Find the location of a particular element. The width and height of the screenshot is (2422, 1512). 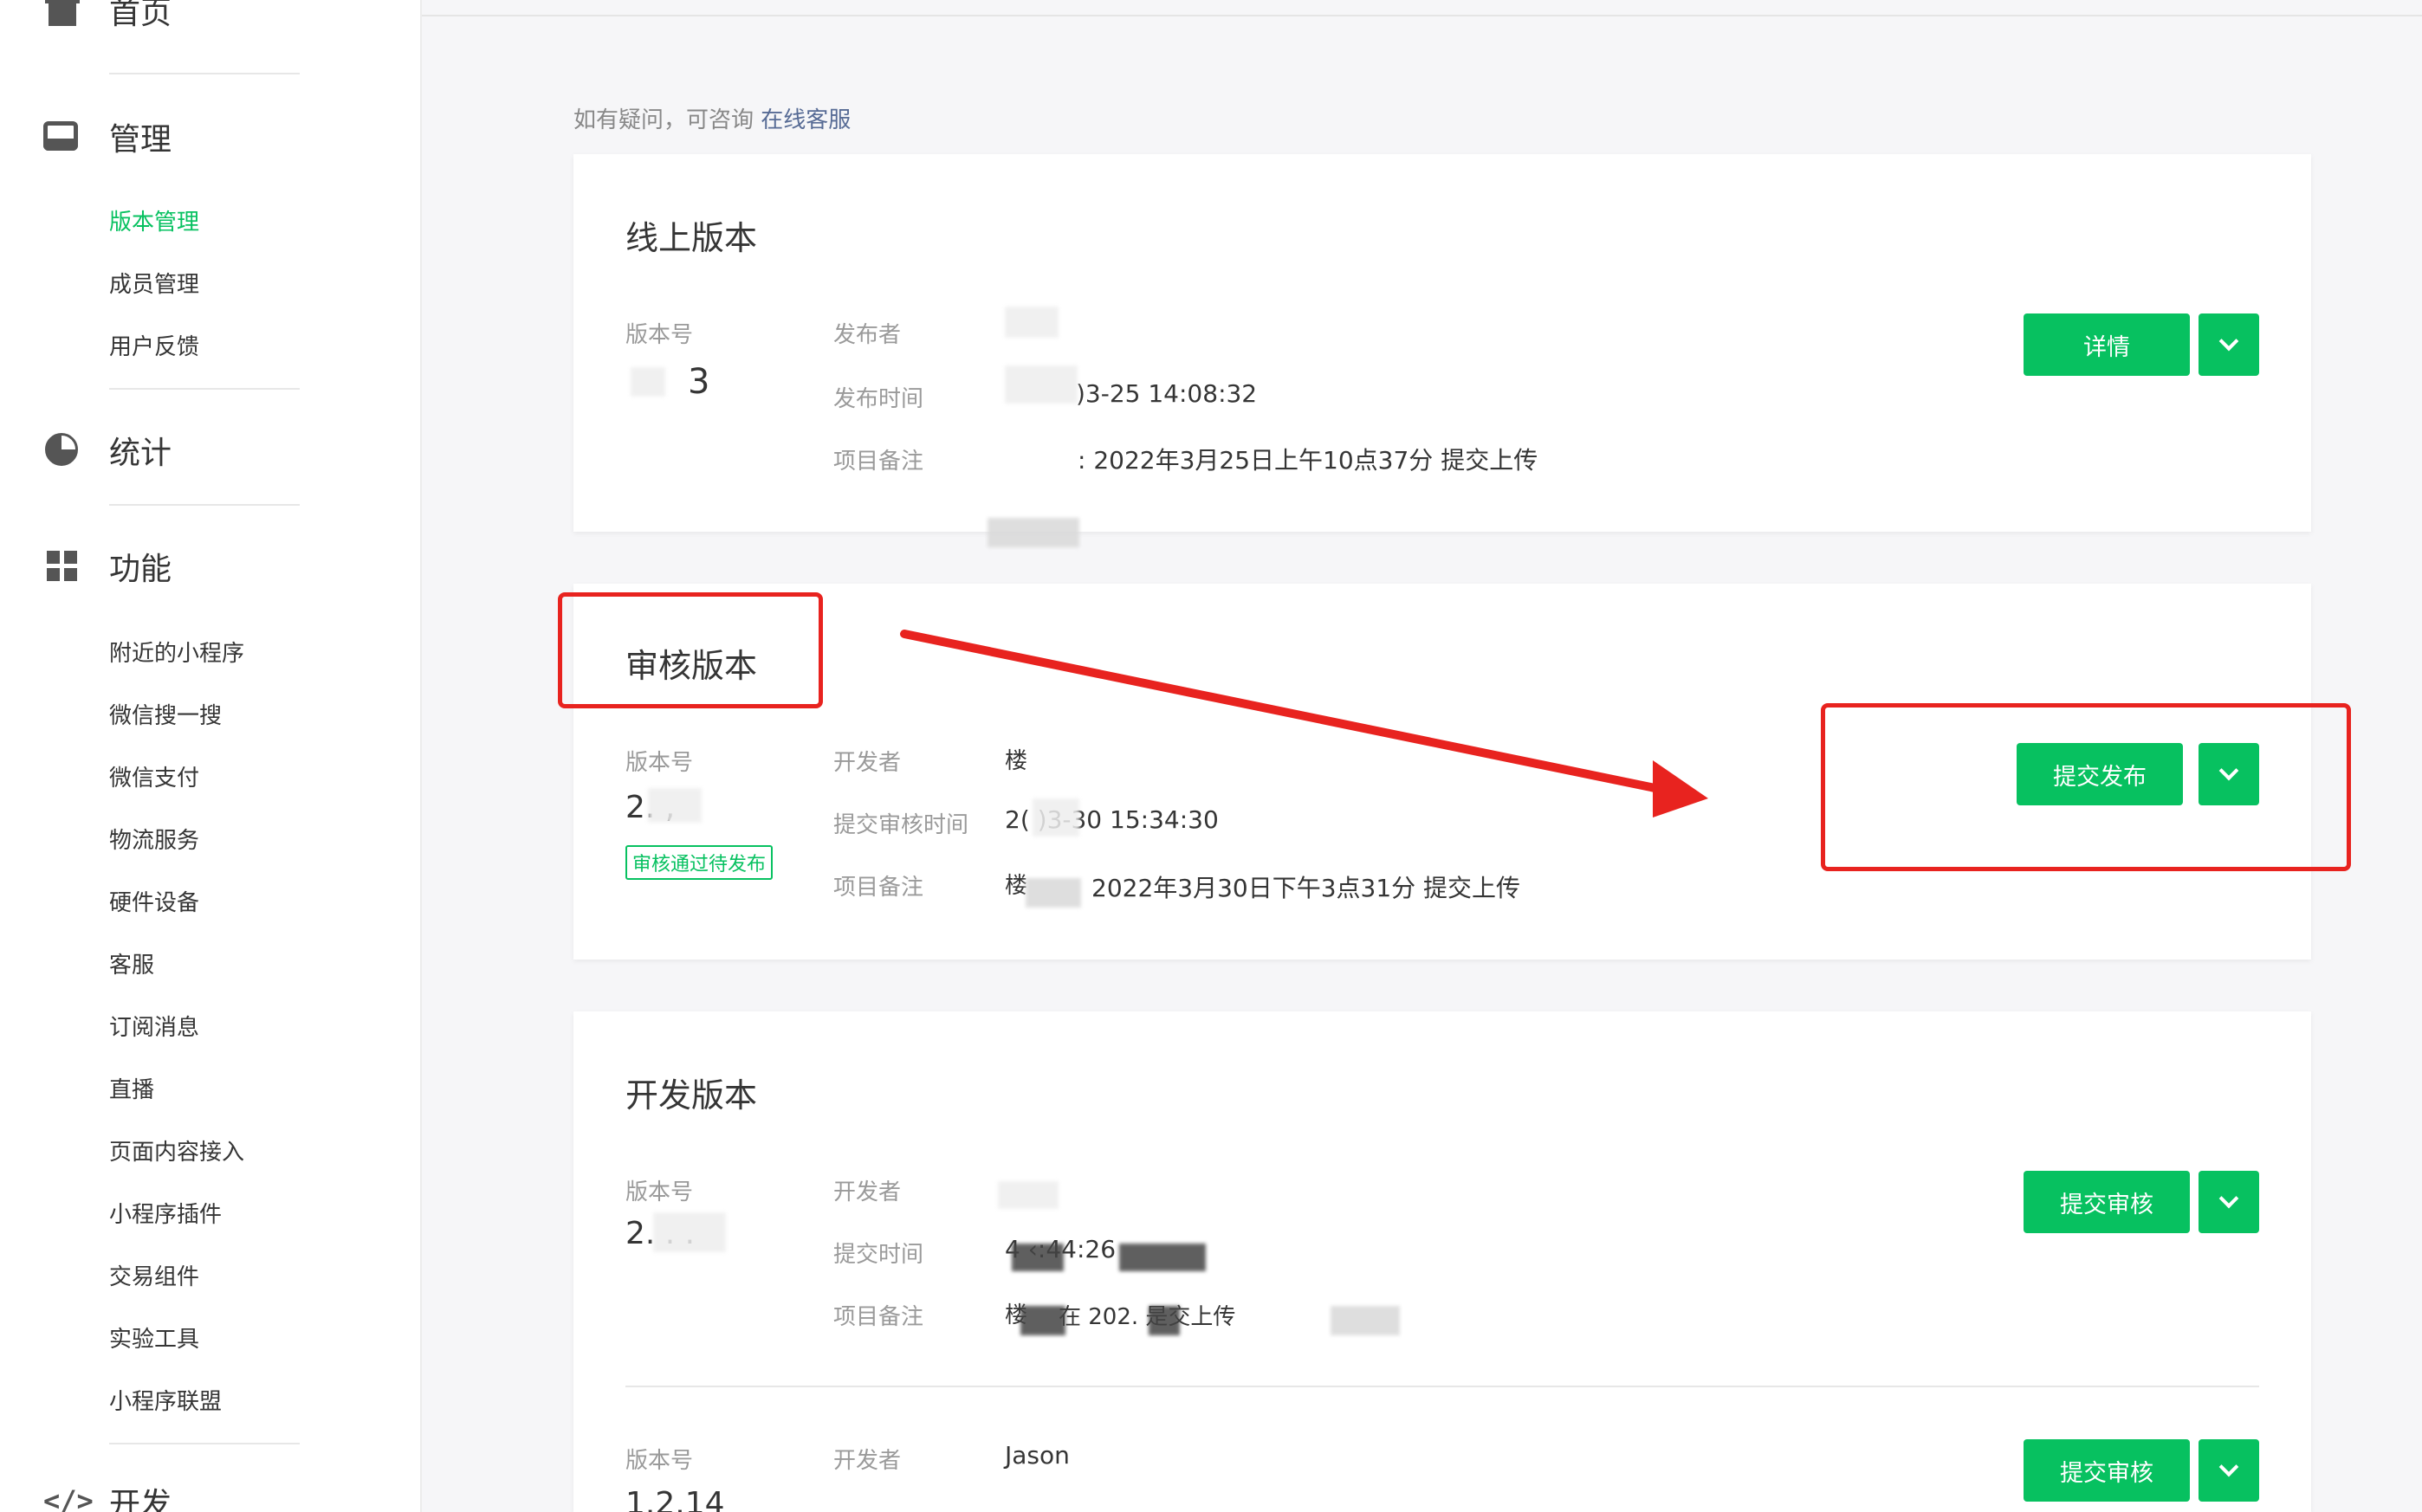

annotation-arrow is located at coordinates (1304, 723).